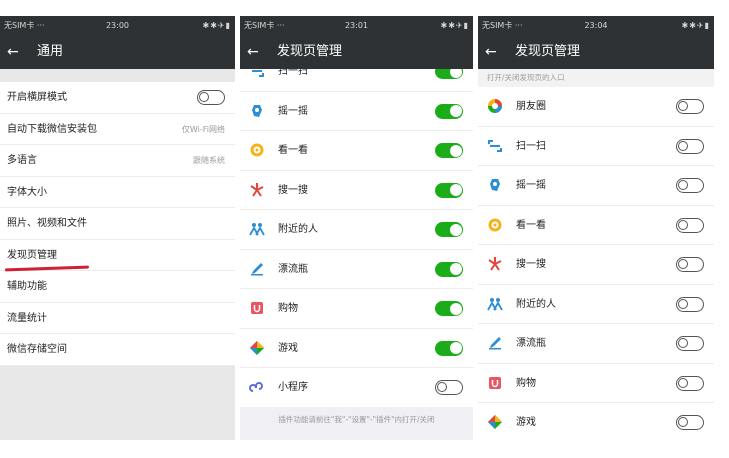  Describe the element at coordinates (495, 106) in the screenshot. I see `moments-icon` at that location.